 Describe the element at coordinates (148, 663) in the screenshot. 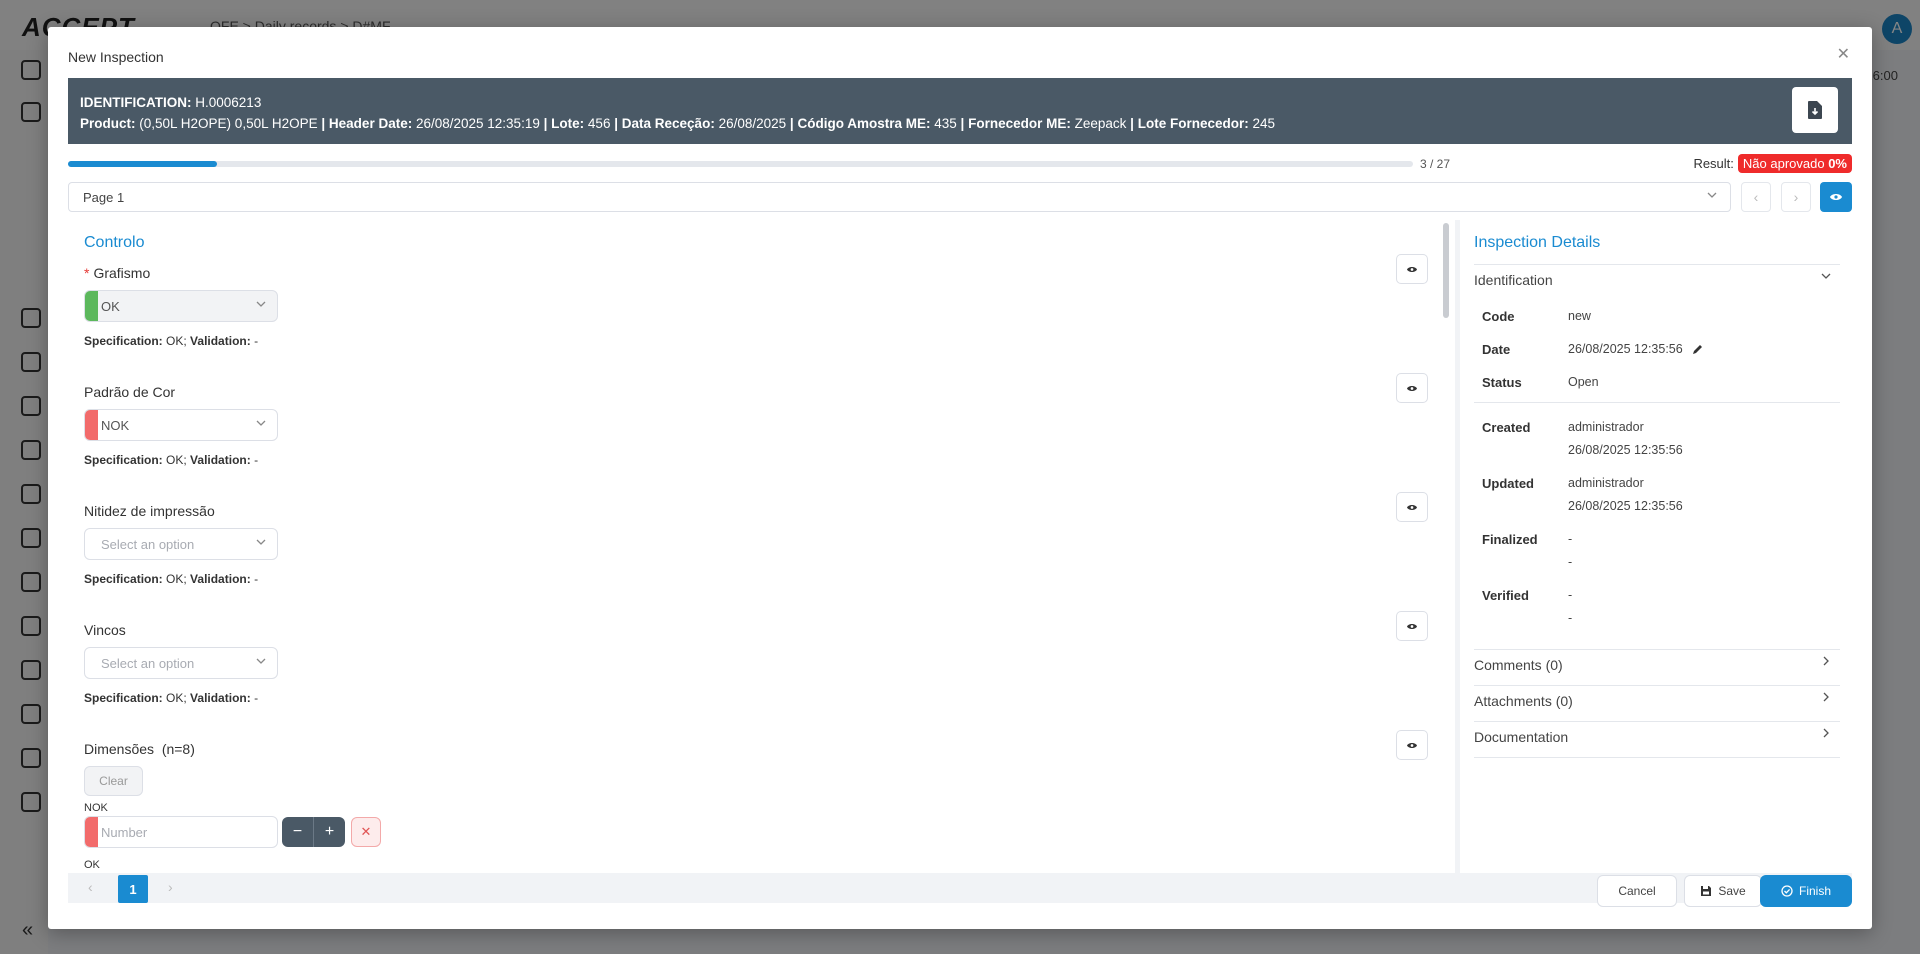

I see `select-placeholder: Select an option` at that location.